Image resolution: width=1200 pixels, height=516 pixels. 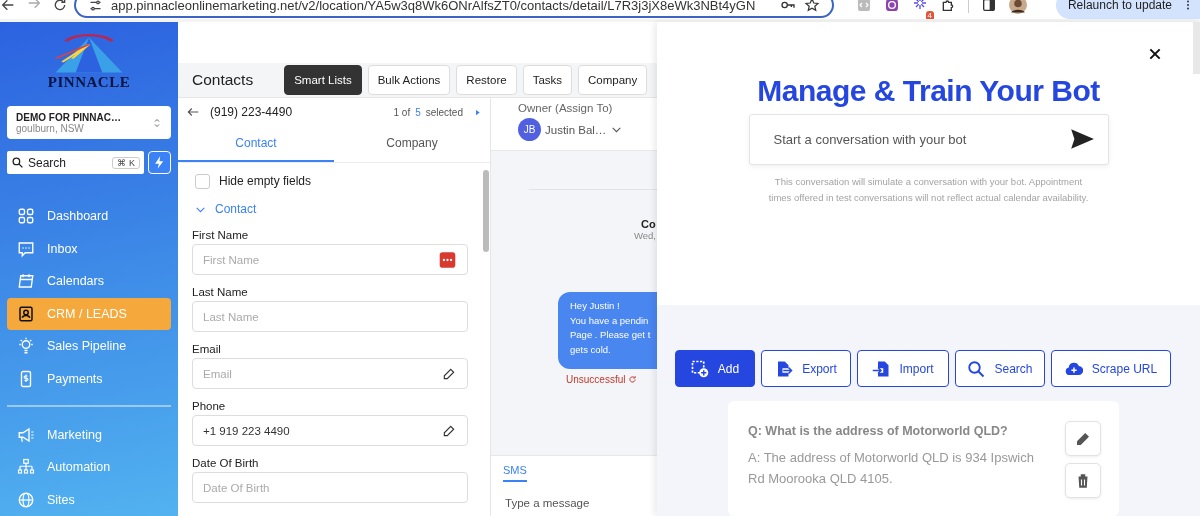 What do you see at coordinates (715, 368) in the screenshot?
I see `toolbar-button: Add` at bounding box center [715, 368].